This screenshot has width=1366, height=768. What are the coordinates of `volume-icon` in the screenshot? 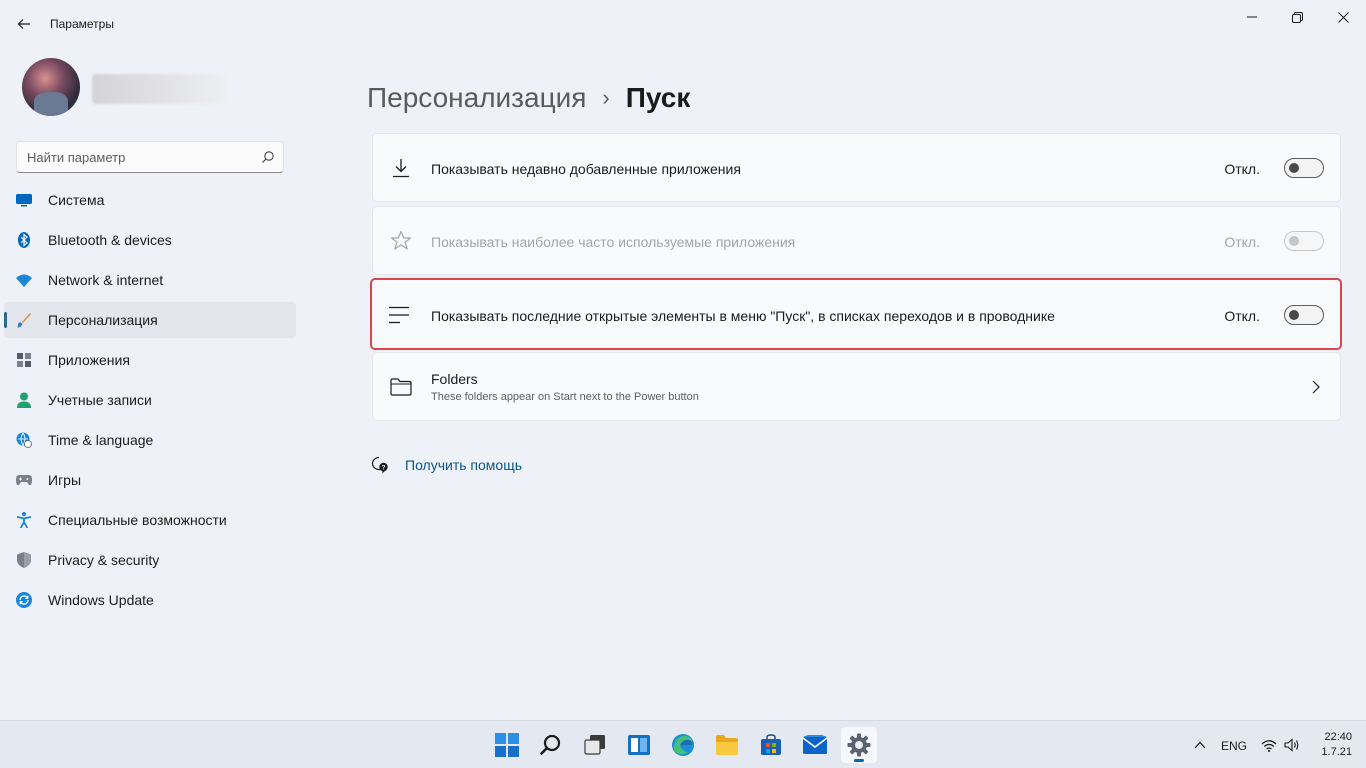 It's located at (1291, 745).